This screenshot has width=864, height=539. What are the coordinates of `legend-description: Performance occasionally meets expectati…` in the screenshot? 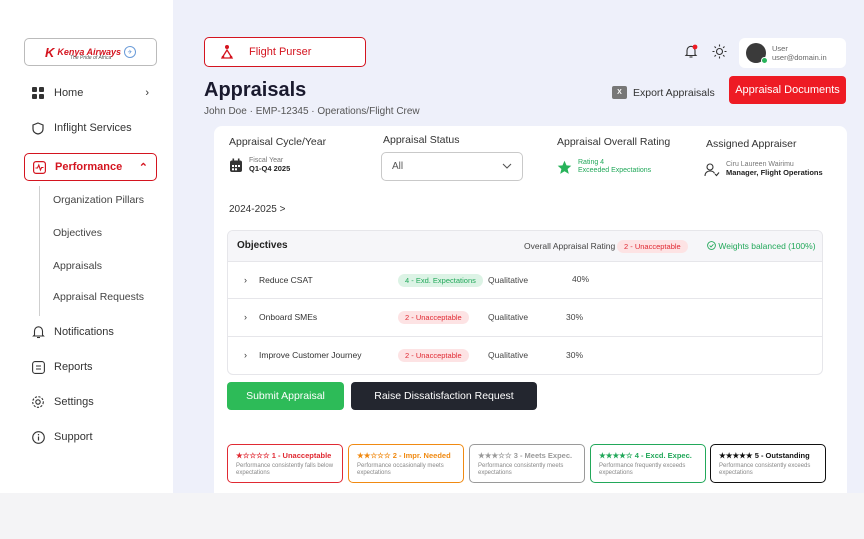 It's located at (400, 469).